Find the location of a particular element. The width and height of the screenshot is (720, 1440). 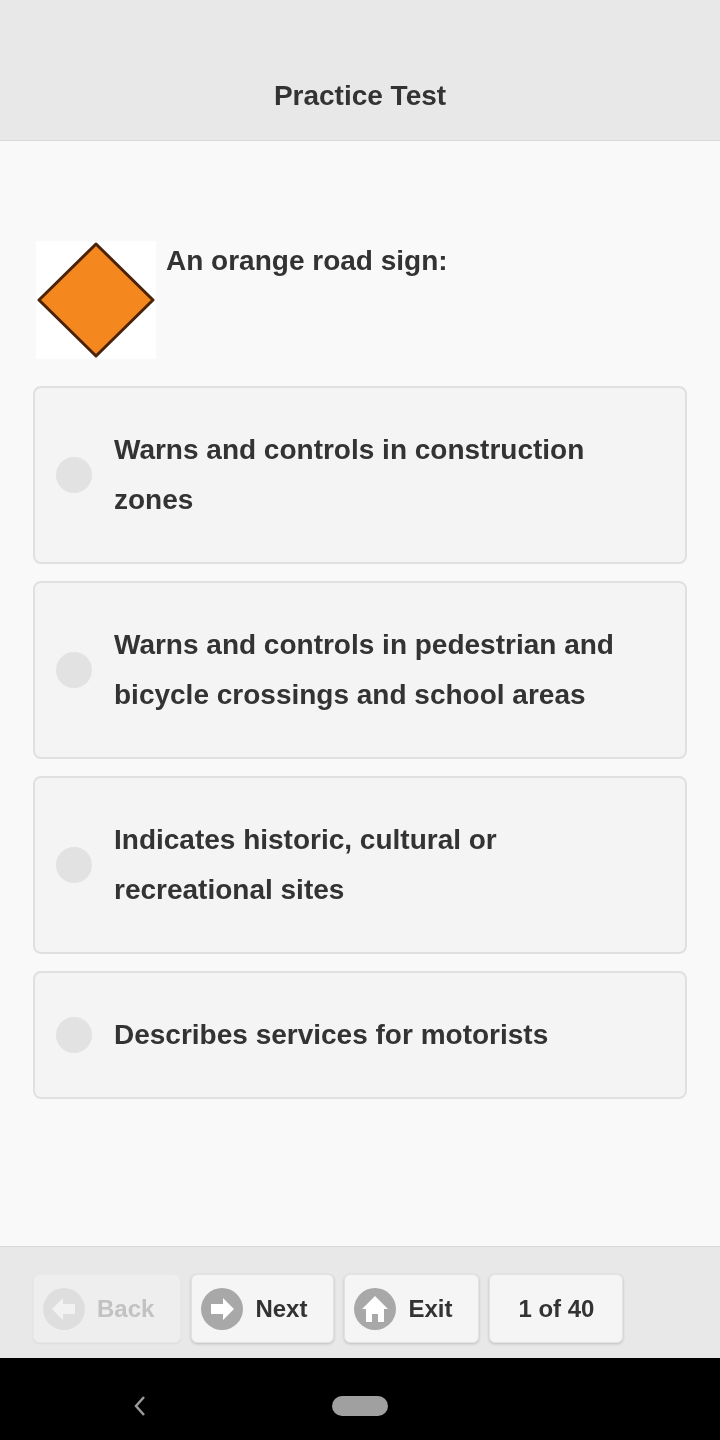

answer-text: Warns and controls in pedestrian and bicycle crossings and school areas is located at coordinates (364, 670).